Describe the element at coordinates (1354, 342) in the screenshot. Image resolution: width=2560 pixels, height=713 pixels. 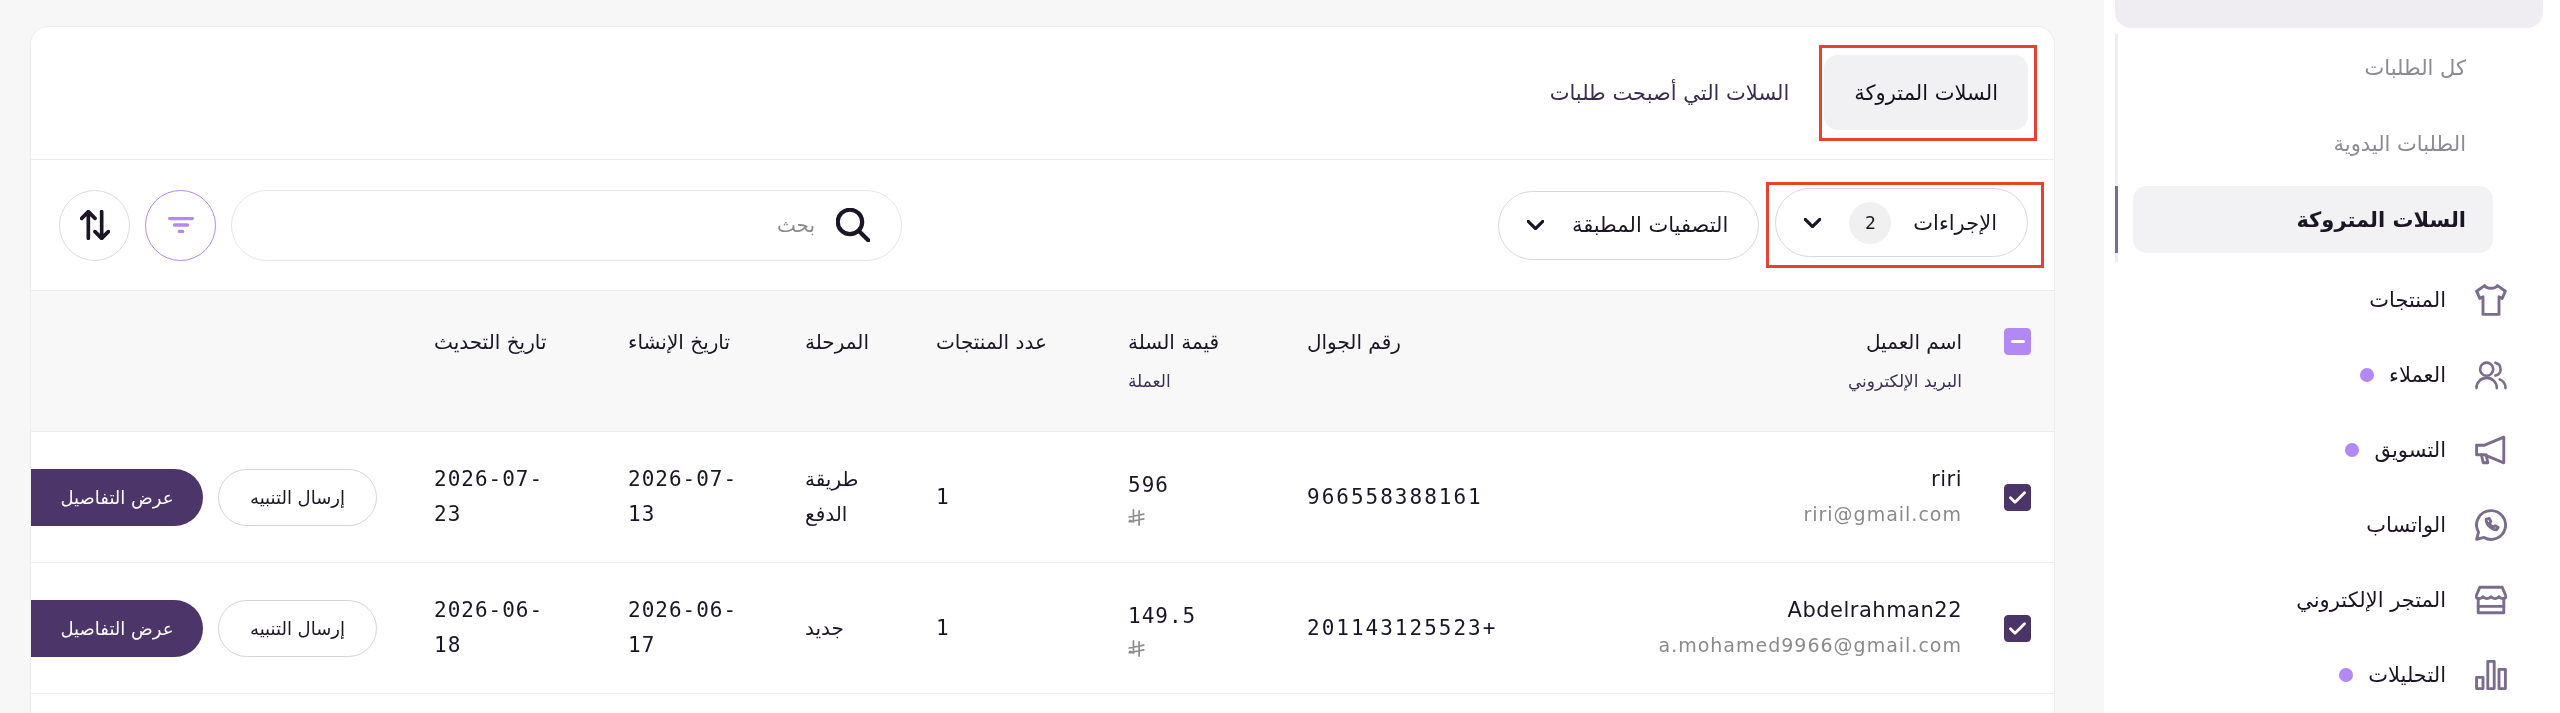
I see `column-header: رقم الجوال` at that location.